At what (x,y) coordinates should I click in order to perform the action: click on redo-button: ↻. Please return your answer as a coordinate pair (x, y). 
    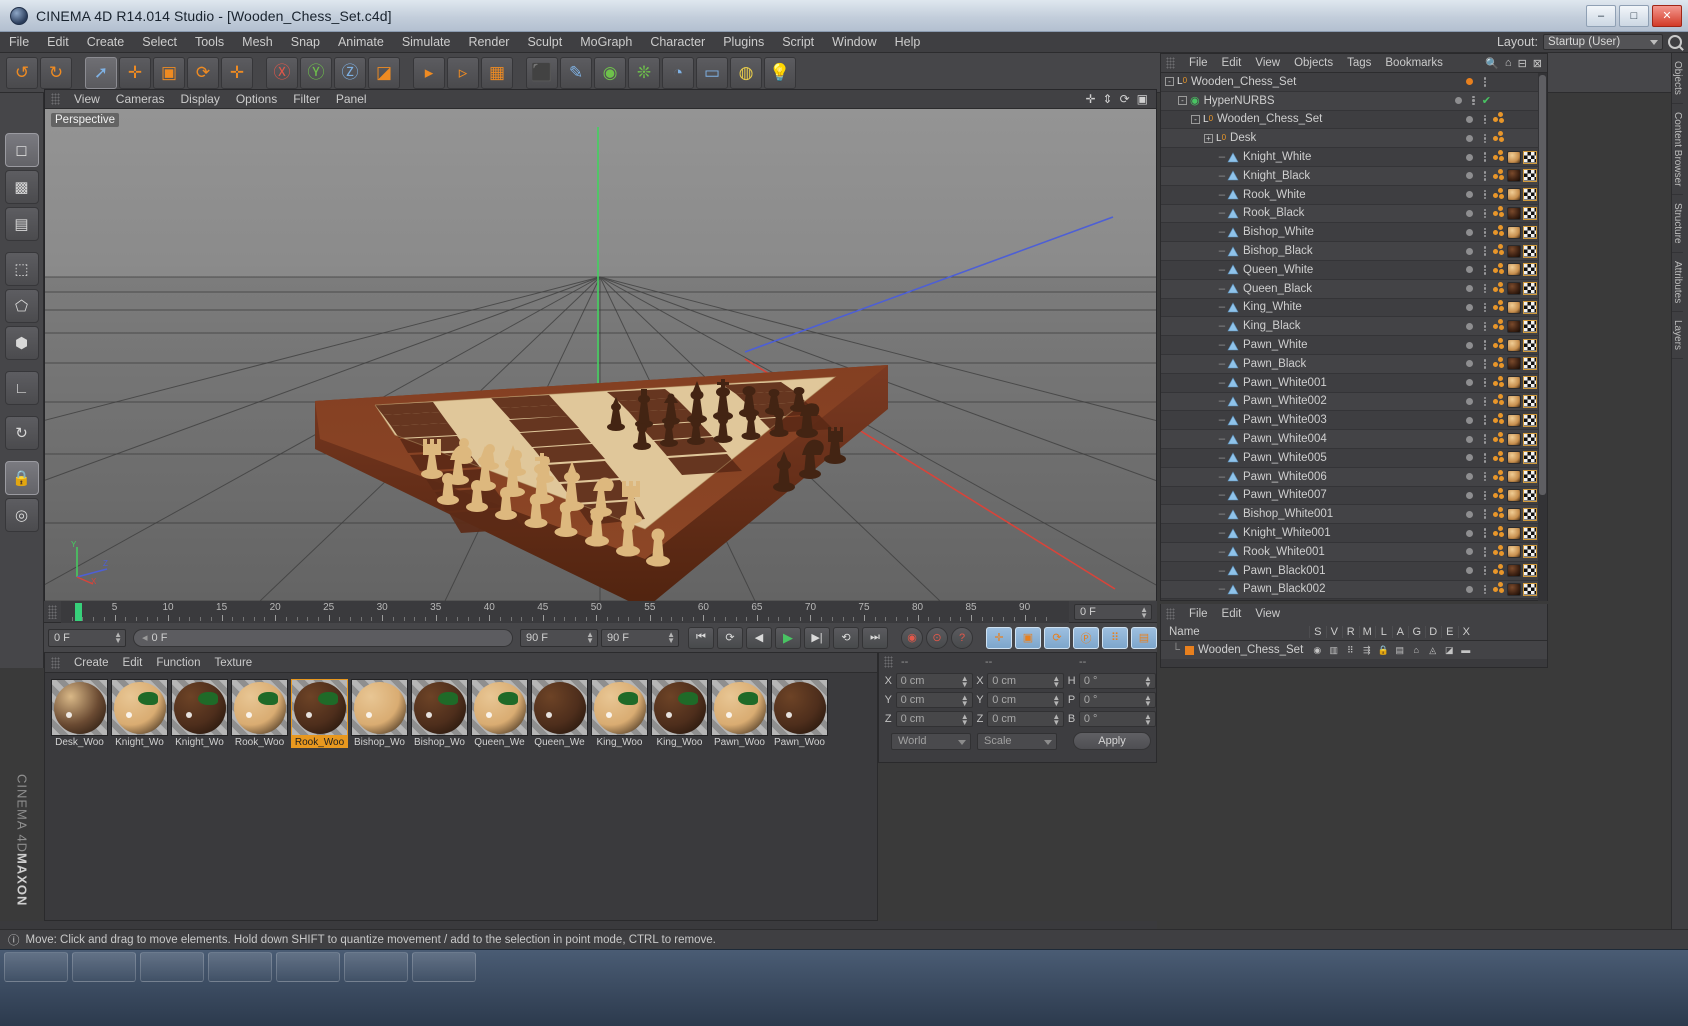
    Looking at the image, I should click on (56, 72).